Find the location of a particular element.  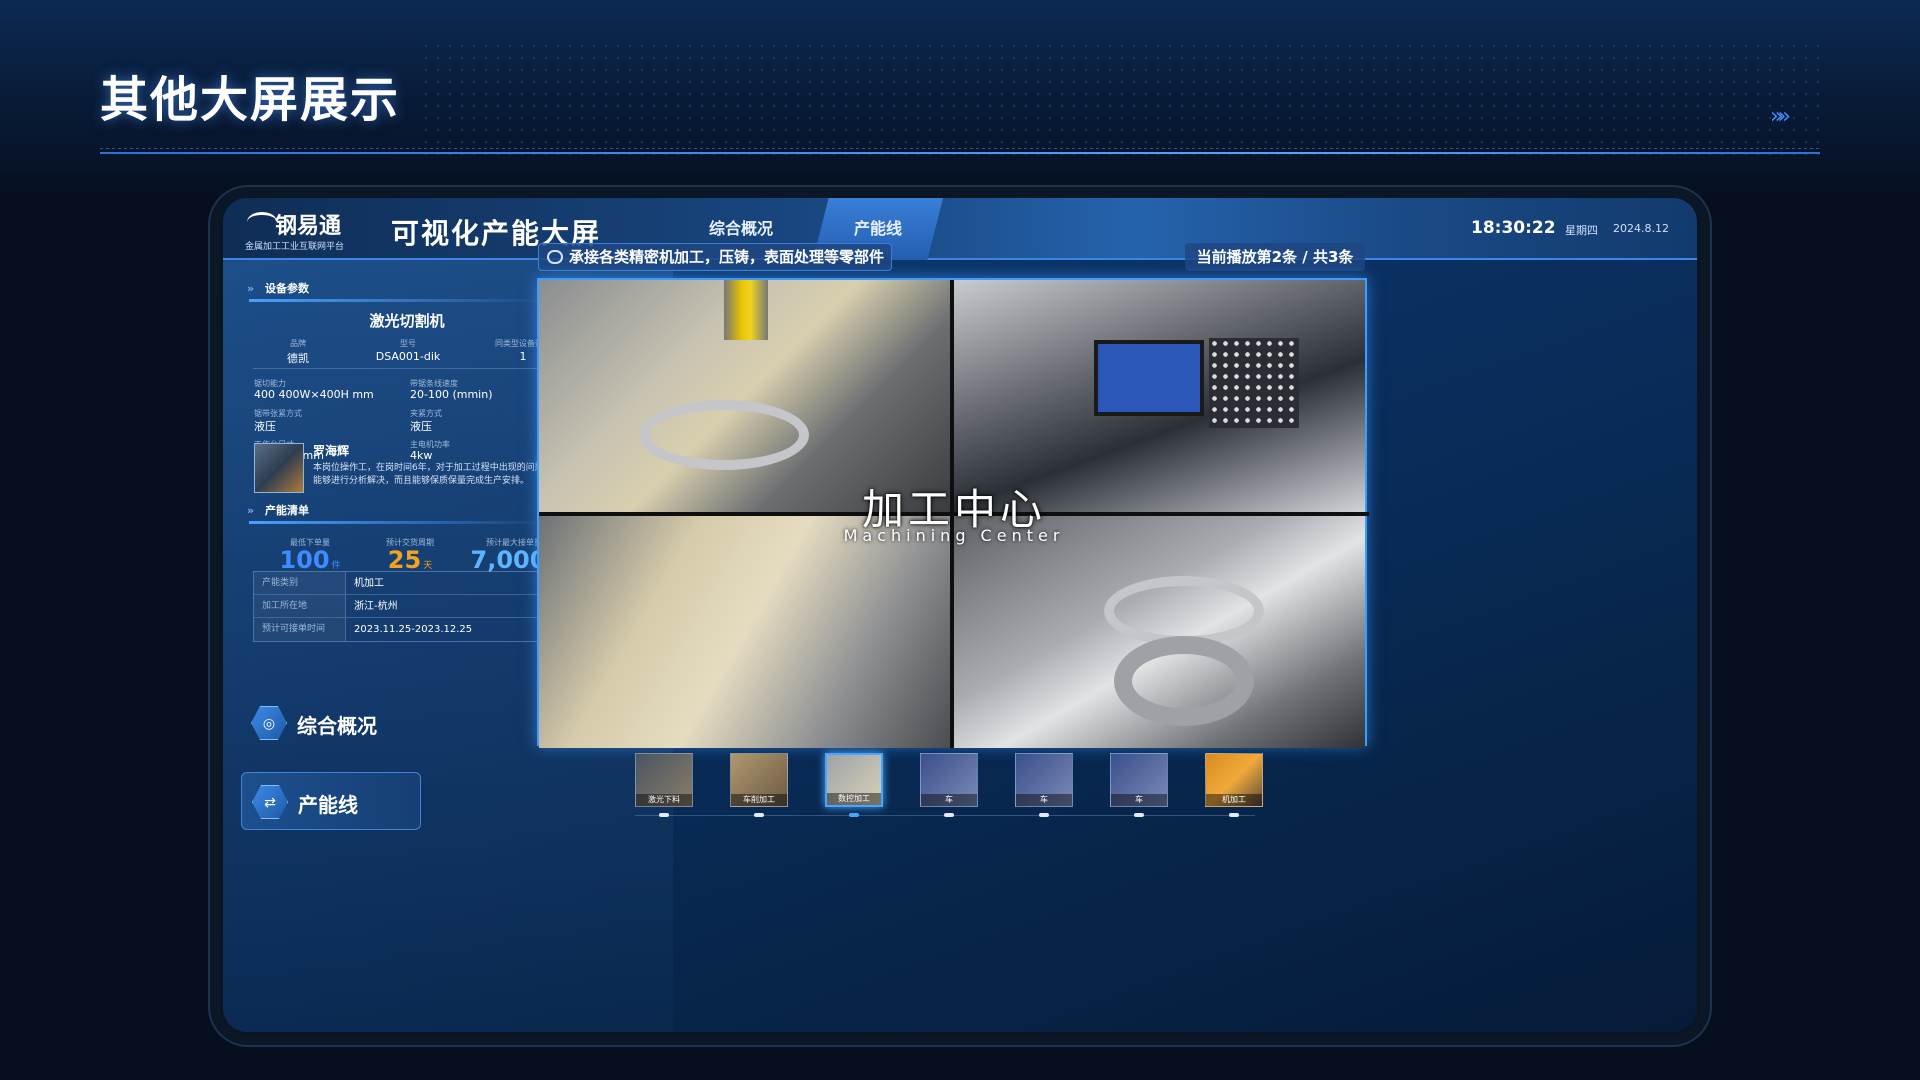

capacity-section-header: 产能清单 is located at coordinates (403, 511).